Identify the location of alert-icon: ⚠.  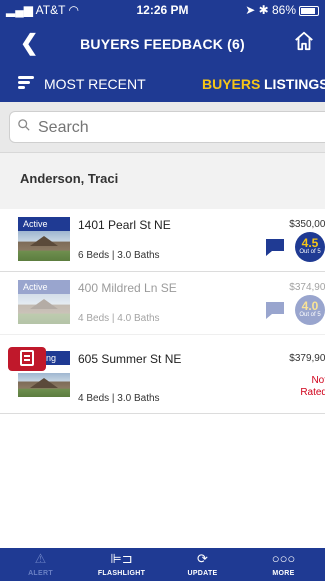
(40, 558).